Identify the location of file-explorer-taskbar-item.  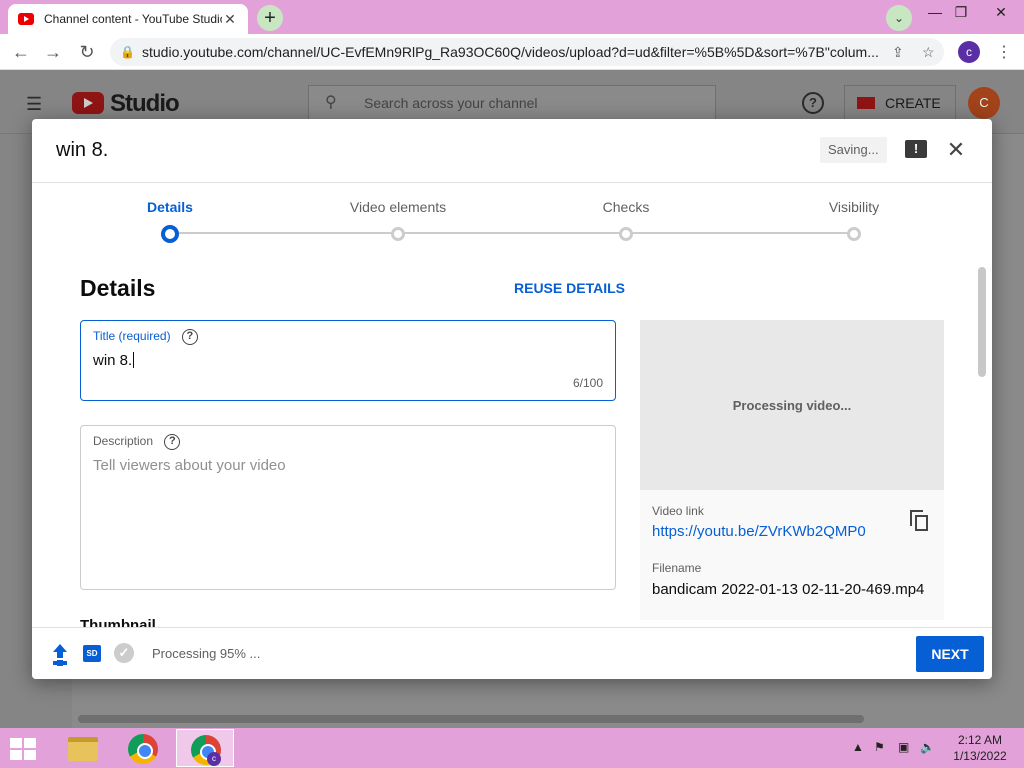
(81, 748).